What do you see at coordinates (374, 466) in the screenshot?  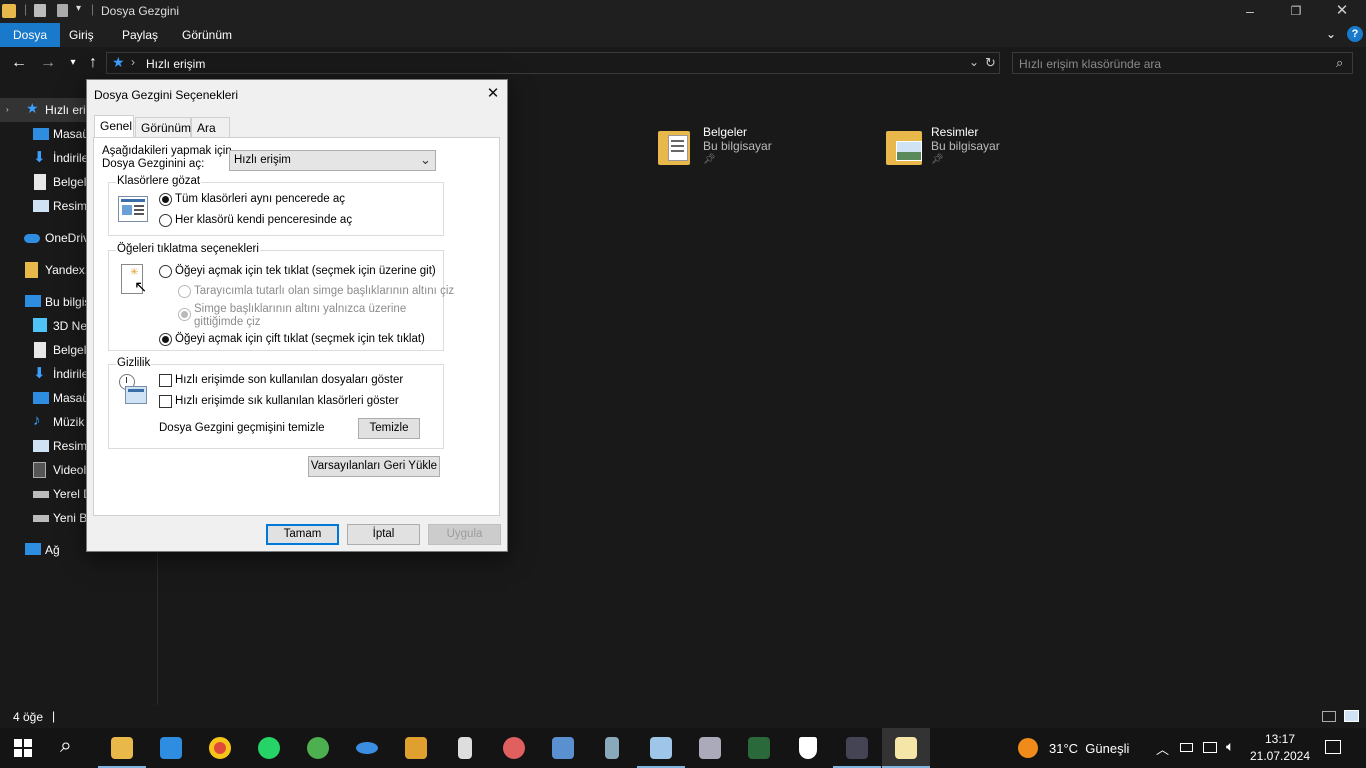 I see `restore-defaults-button: Varsayılanları Geri Yükle` at bounding box center [374, 466].